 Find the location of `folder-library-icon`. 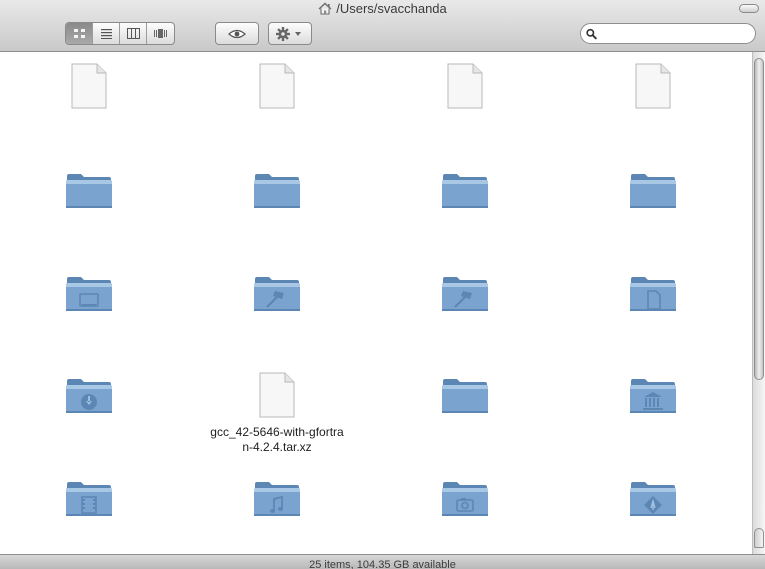

folder-library-icon is located at coordinates (653, 395).